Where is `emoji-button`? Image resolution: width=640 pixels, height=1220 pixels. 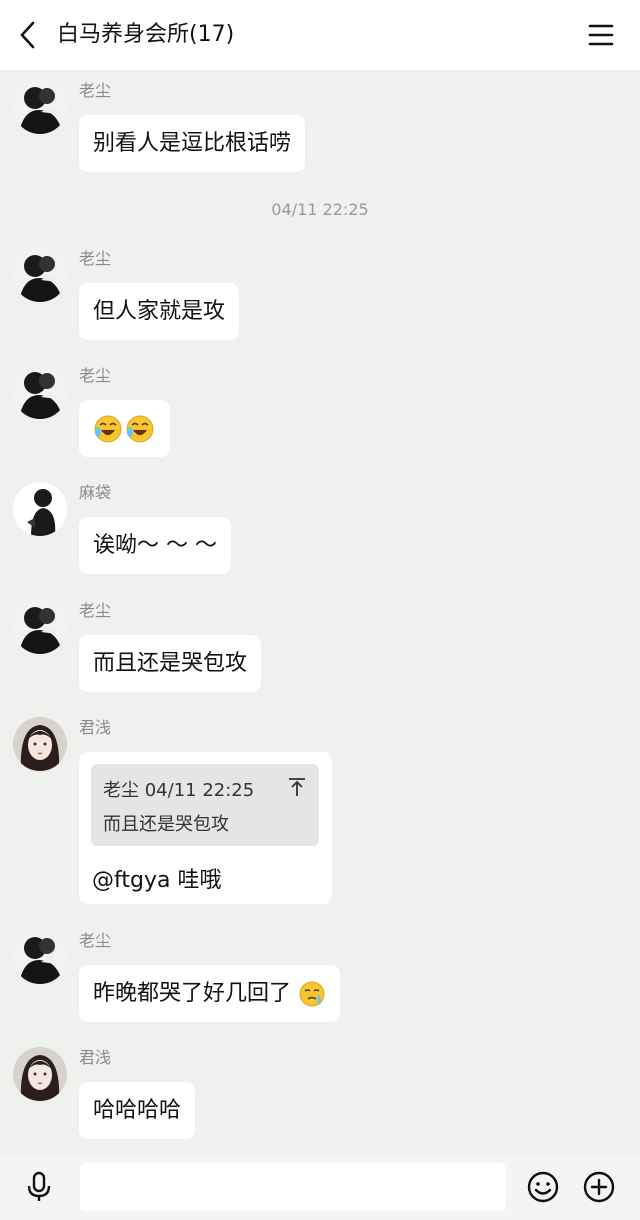
emoji-button is located at coordinates (543, 1187).